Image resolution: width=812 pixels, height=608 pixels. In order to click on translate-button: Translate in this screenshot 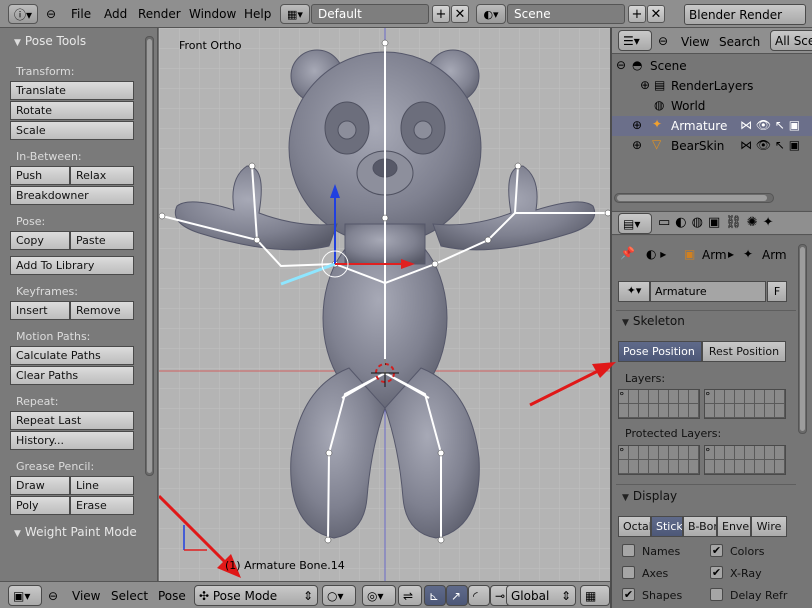, I will do `click(72, 90)`.